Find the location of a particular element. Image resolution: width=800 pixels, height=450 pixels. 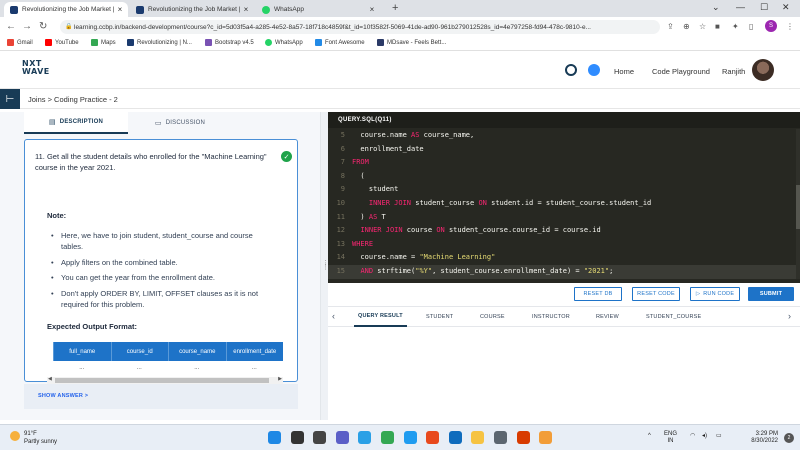

editor-file-tab: QUERY.SQL(Q11) is located at coordinates (564, 120).